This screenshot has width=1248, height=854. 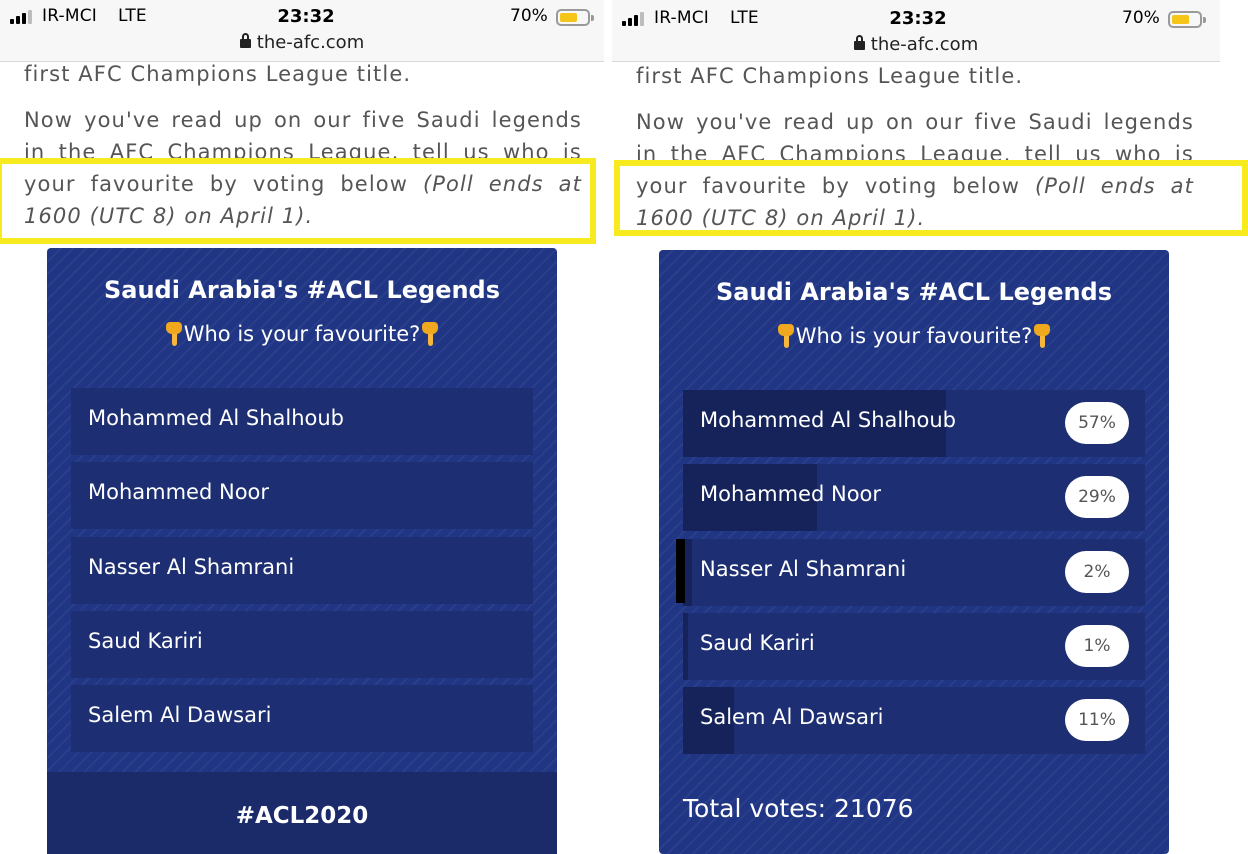 What do you see at coordinates (302, 816) in the screenshot?
I see `poll-hashtag: #ACL2020` at bounding box center [302, 816].